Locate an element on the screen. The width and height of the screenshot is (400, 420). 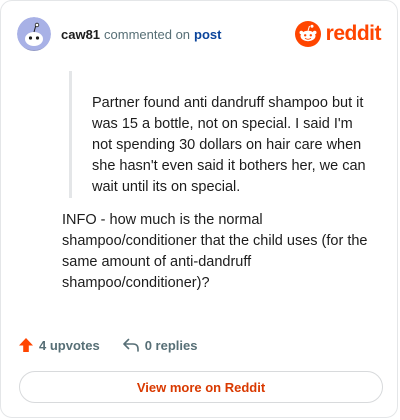
comment-meta: caw81 commented on post is located at coordinates (141, 34).